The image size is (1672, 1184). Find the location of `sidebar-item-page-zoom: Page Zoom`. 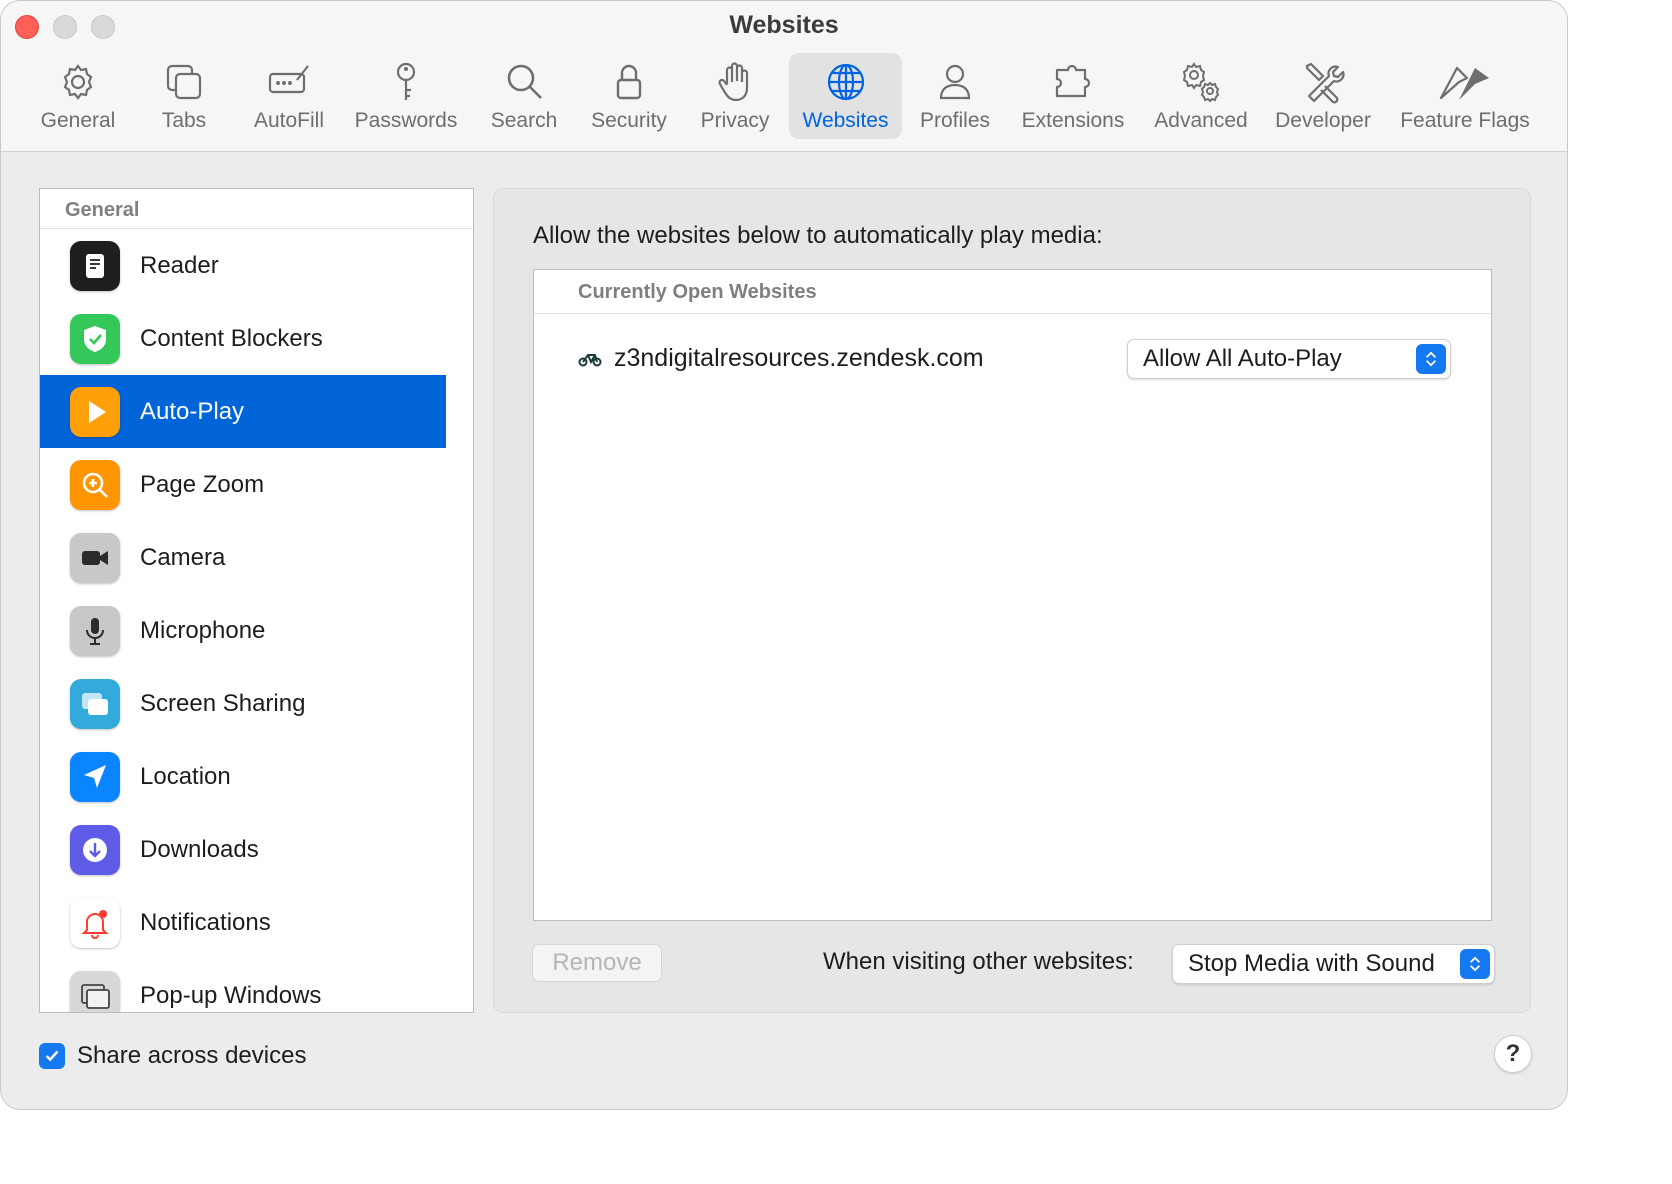

sidebar-item-page-zoom: Page Zoom is located at coordinates (243, 484).